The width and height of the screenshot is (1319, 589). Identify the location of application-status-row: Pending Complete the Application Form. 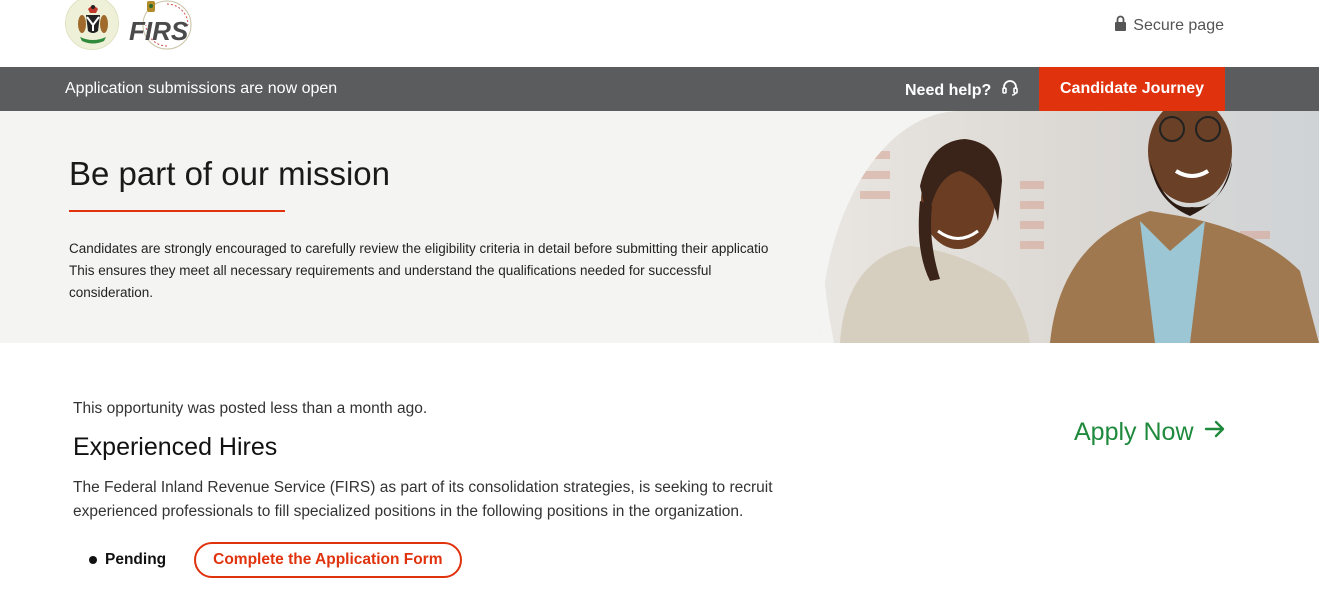
(275, 560).